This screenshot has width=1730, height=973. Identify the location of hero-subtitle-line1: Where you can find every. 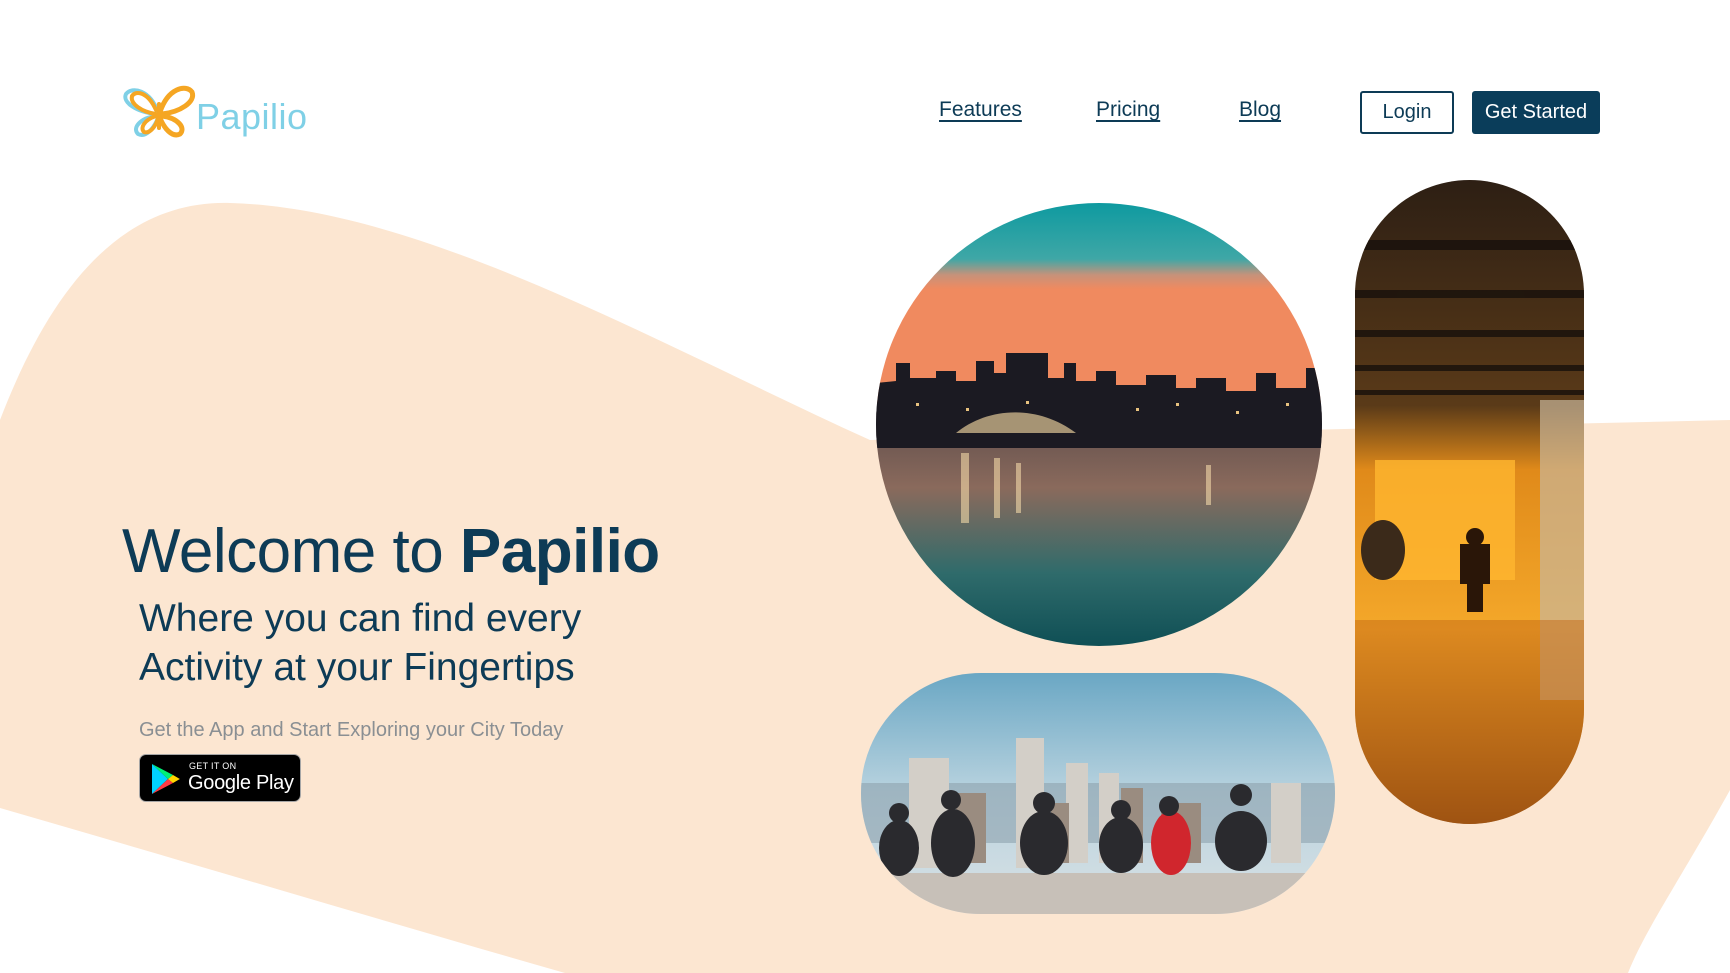
(360, 618).